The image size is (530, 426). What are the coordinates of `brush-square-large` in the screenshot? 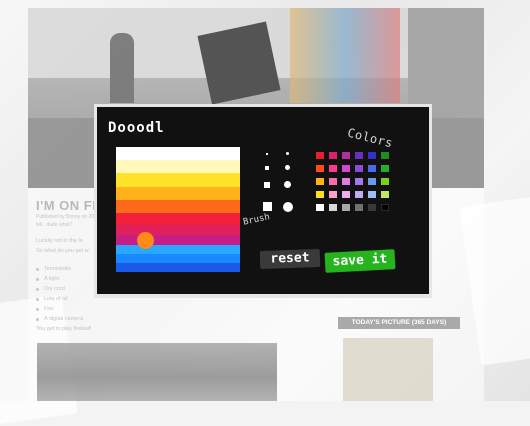 It's located at (267, 185).